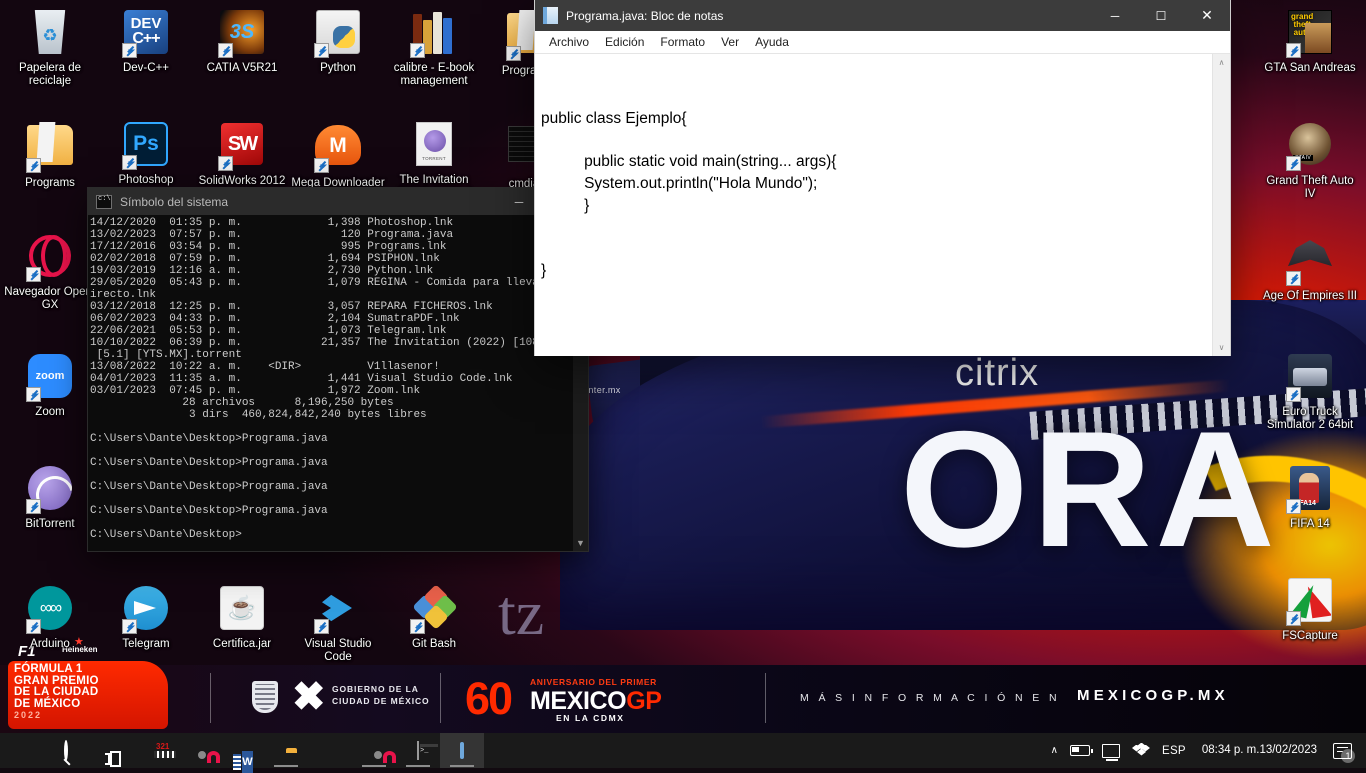 The image size is (1366, 773). Describe the element at coordinates (198, 750) in the screenshot. I see `taskbar-opera-gx` at that location.